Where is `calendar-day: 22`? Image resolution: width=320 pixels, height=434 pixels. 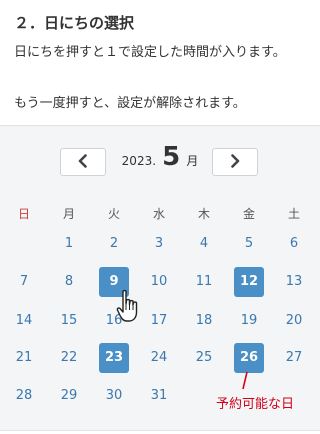 calendar-day: 22 is located at coordinates (69, 358).